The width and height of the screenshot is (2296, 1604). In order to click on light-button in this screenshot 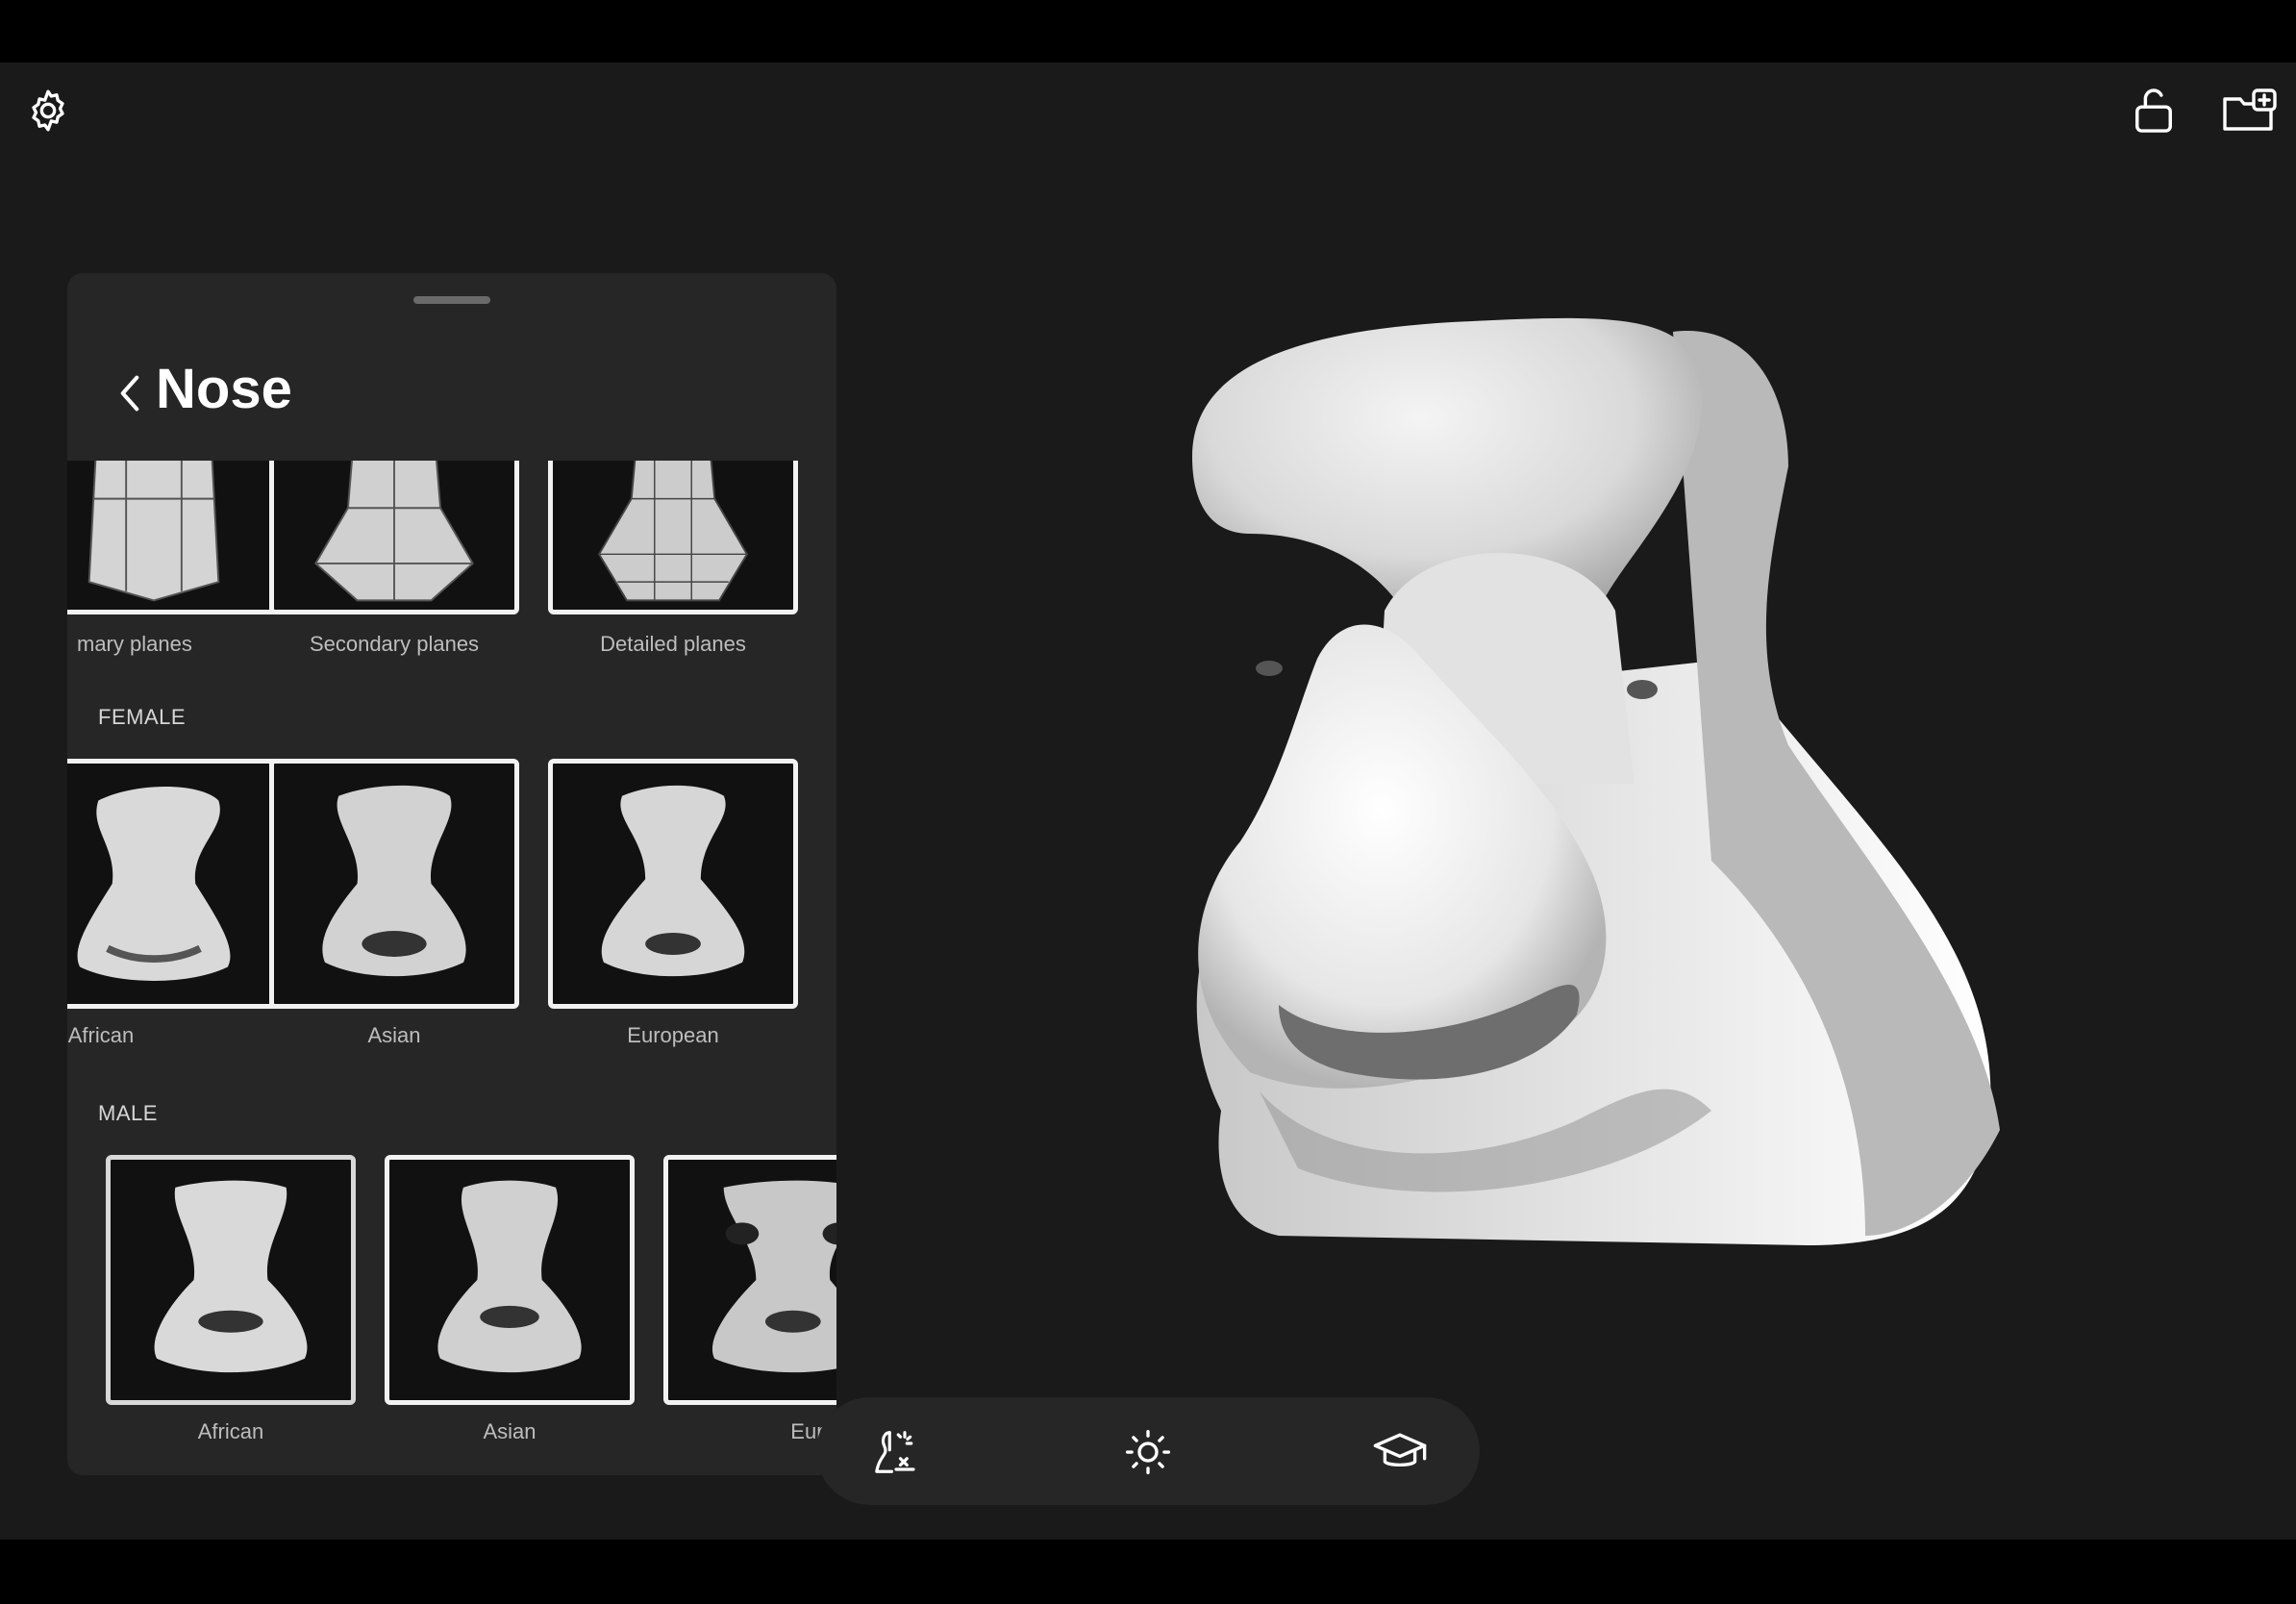, I will do `click(1148, 1452)`.